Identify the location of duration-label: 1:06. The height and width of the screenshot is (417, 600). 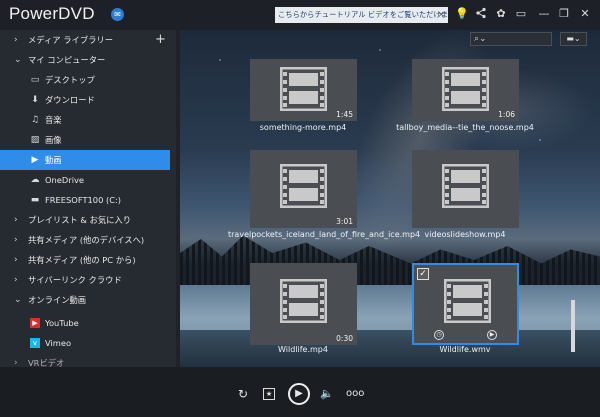
(506, 114).